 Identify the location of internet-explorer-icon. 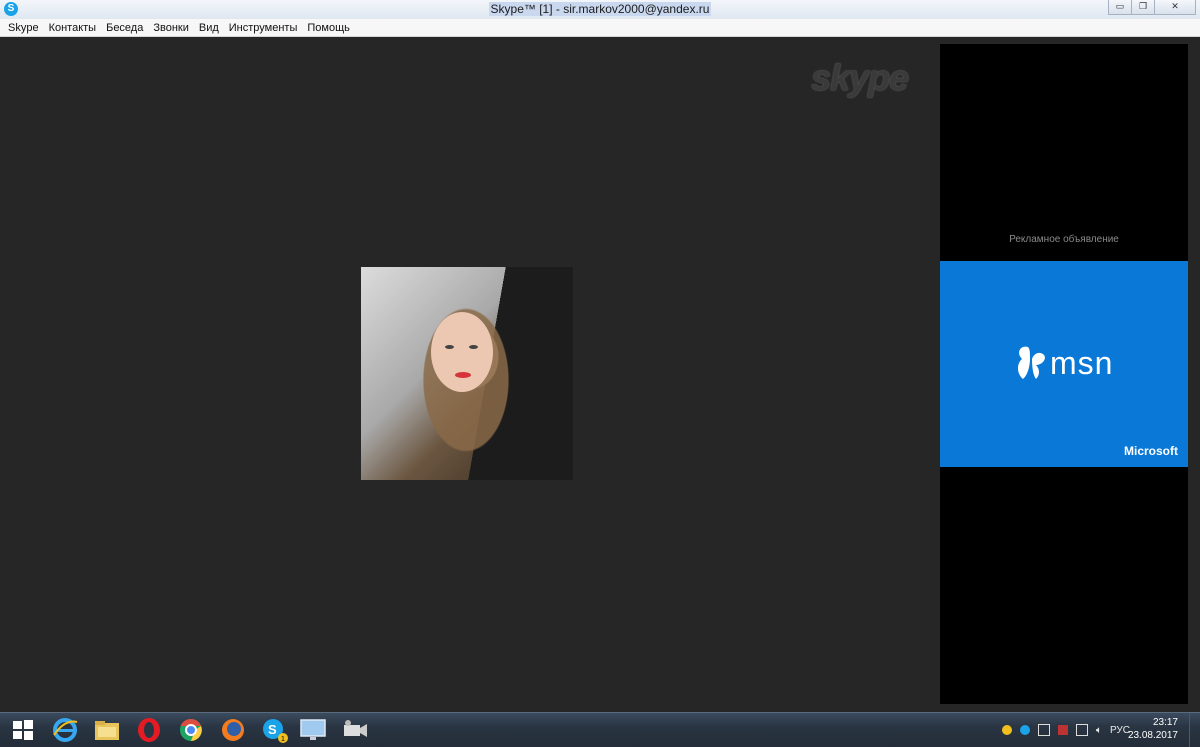
(65, 730).